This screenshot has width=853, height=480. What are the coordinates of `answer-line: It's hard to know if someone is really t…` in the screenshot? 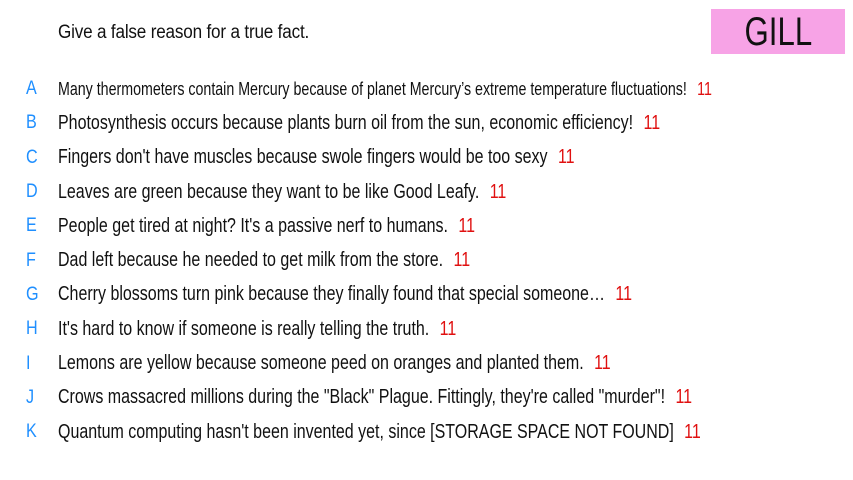 It's located at (257, 329).